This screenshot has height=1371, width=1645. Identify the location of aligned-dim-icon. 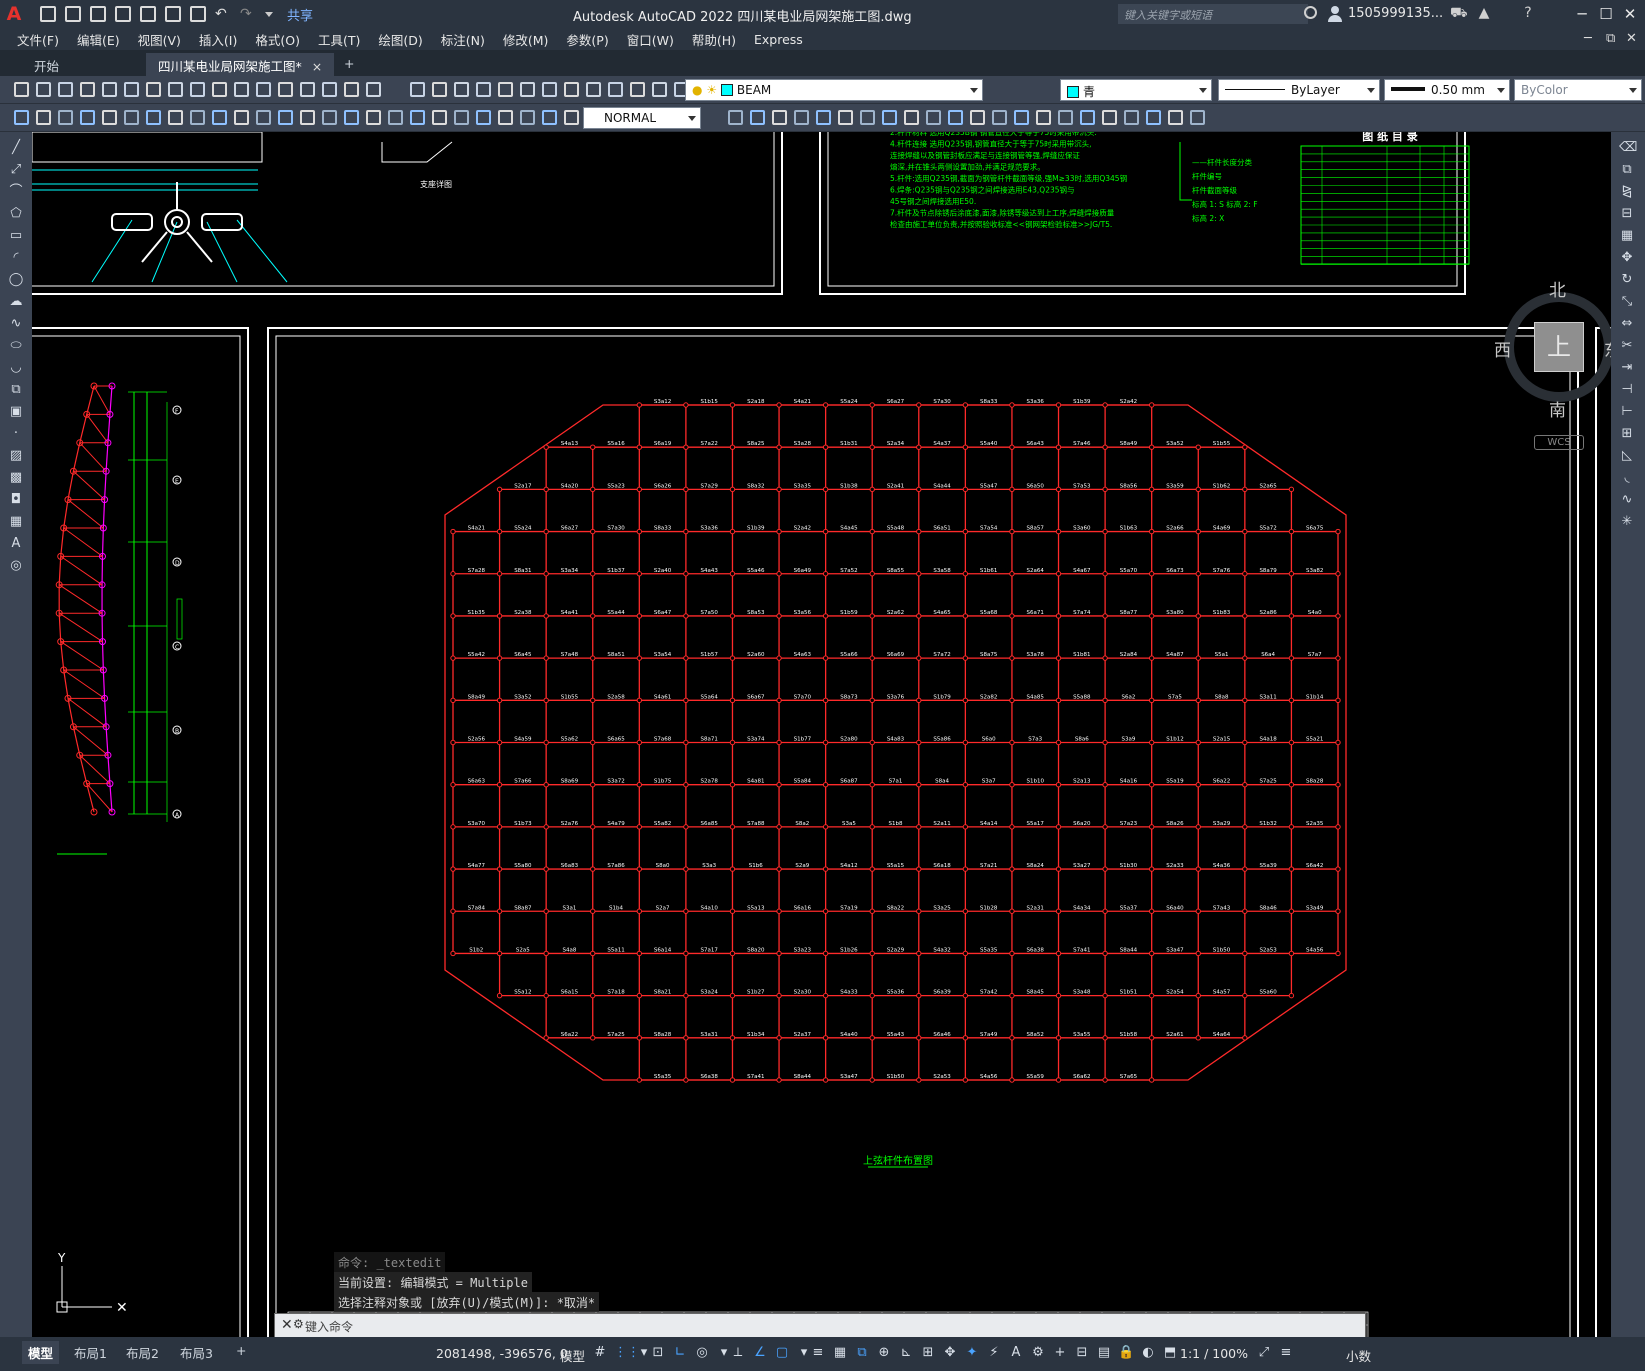
(43, 117).